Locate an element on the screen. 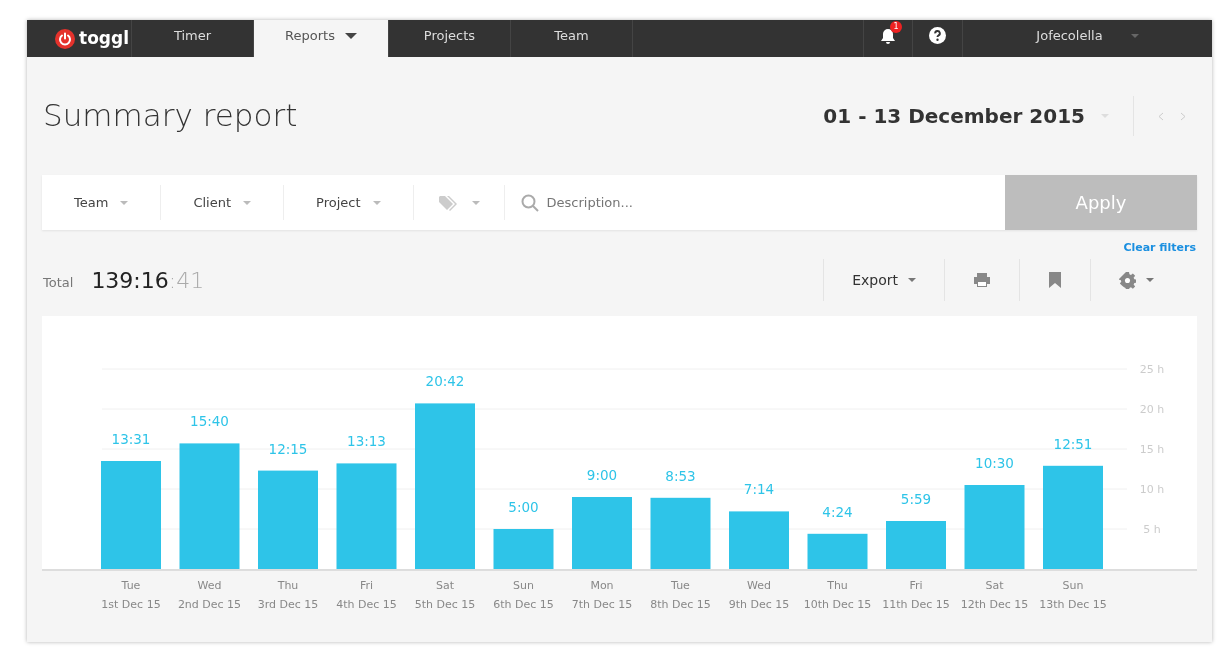 The image size is (1232, 662). nav-tab: Projects is located at coordinates (450, 38).